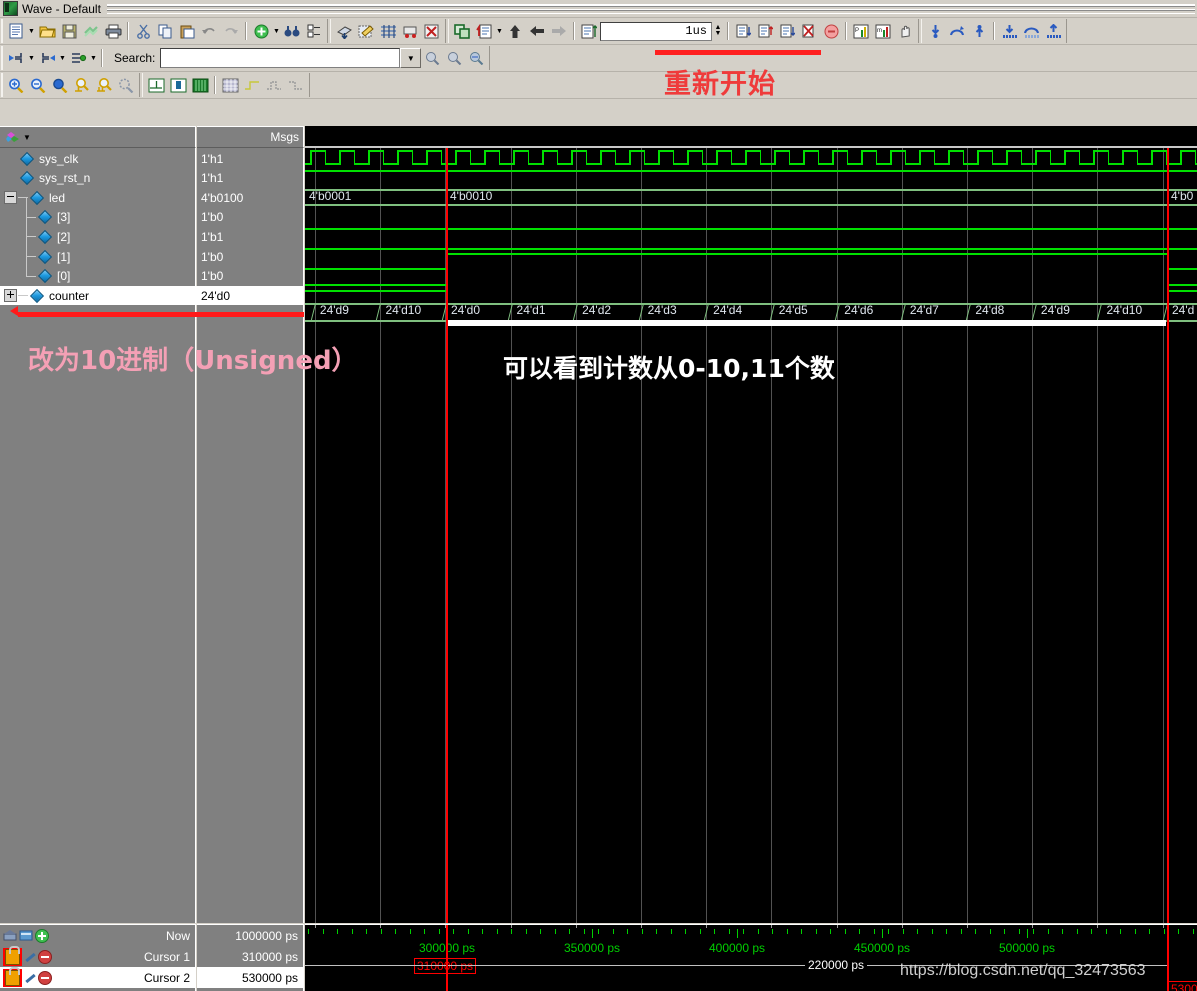 Image resolution: width=1197 pixels, height=991 pixels. What do you see at coordinates (1031, 31) in the screenshot?
I see `bookmark-arc-icon` at bounding box center [1031, 31].